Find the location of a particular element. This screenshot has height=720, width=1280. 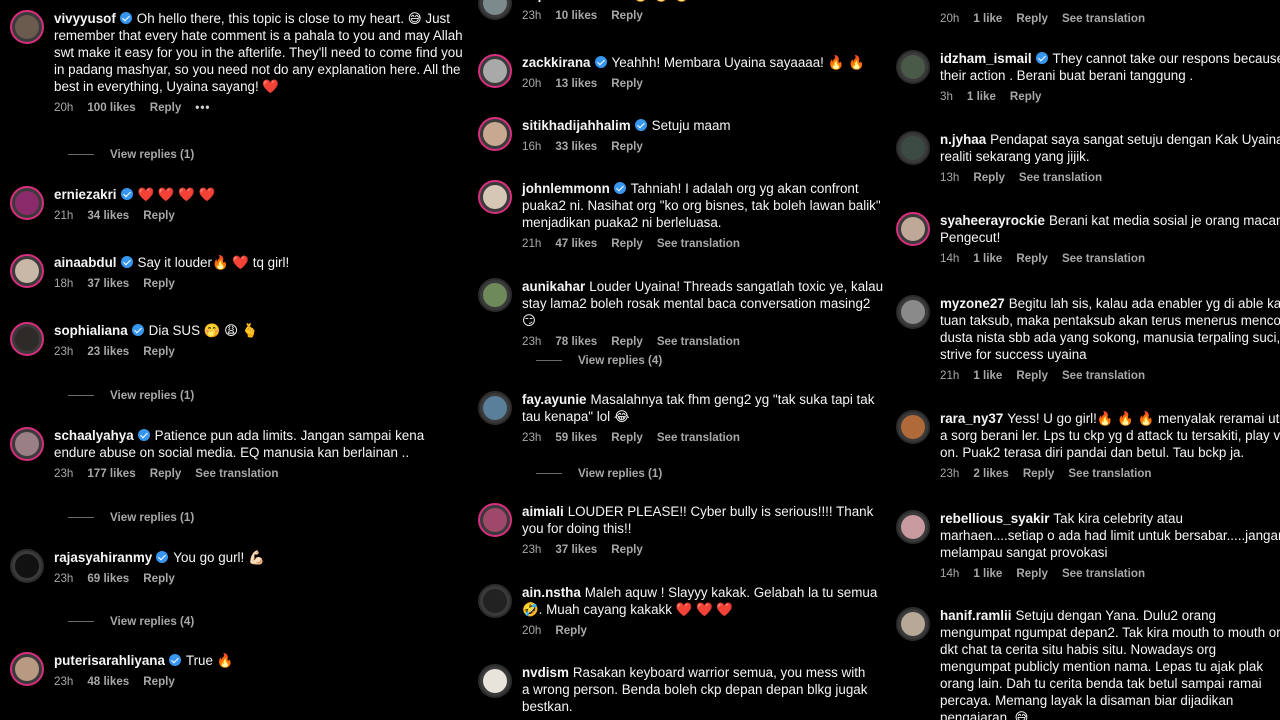

comment-username: idzham_ismail is located at coordinates (986, 58).